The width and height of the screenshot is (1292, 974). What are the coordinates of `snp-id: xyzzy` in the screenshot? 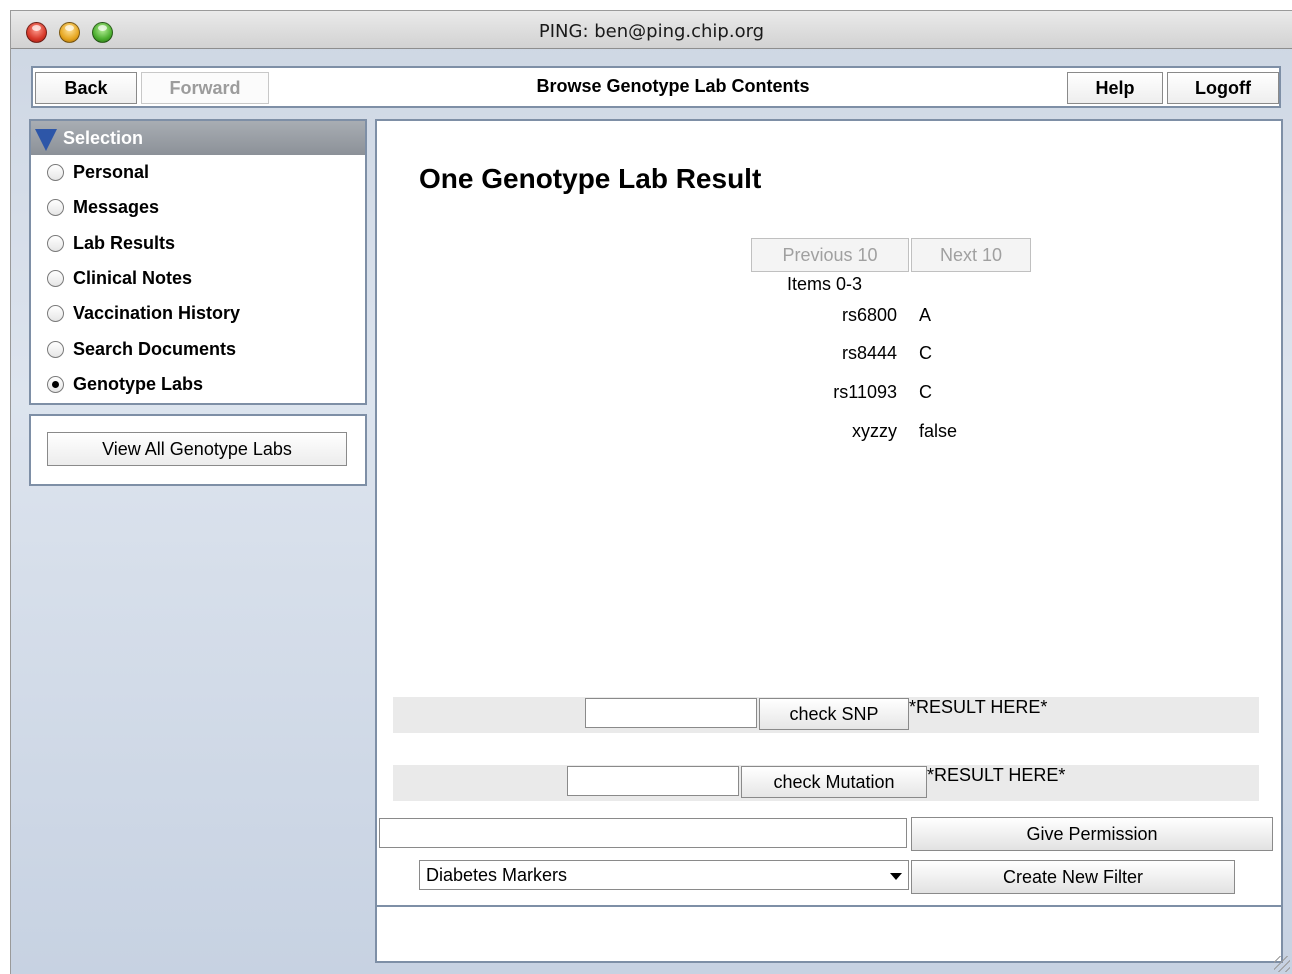 It's located at (874, 431).